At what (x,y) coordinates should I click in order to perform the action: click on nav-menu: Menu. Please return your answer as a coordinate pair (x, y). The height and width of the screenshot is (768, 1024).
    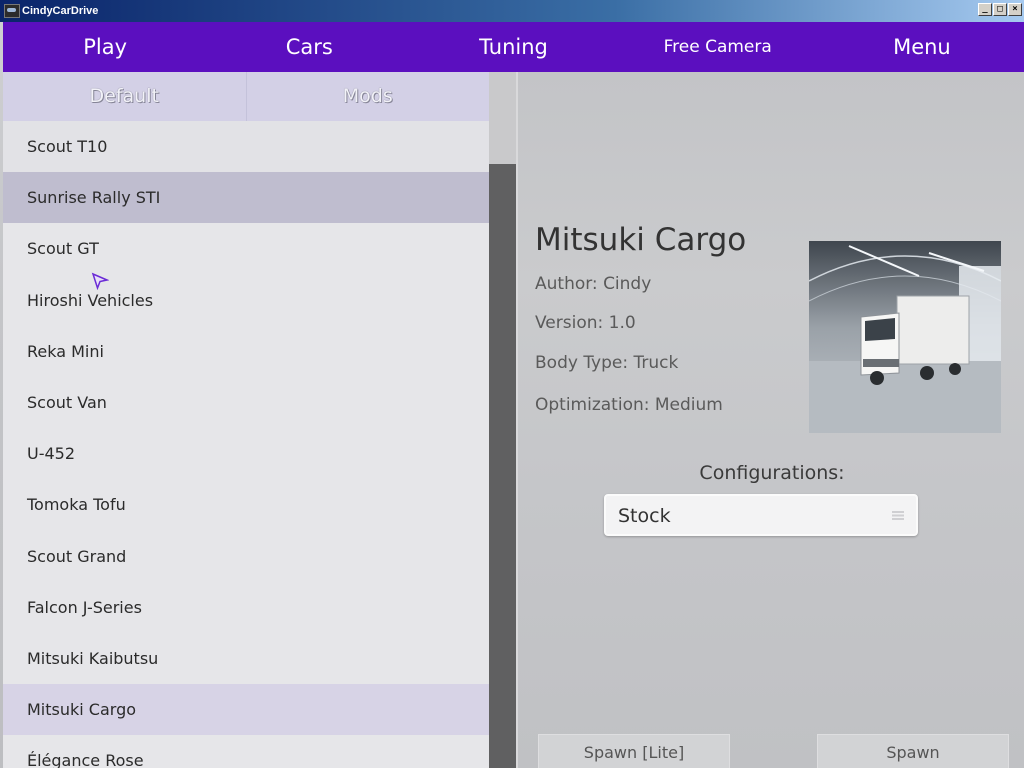
    Looking at the image, I should click on (922, 47).